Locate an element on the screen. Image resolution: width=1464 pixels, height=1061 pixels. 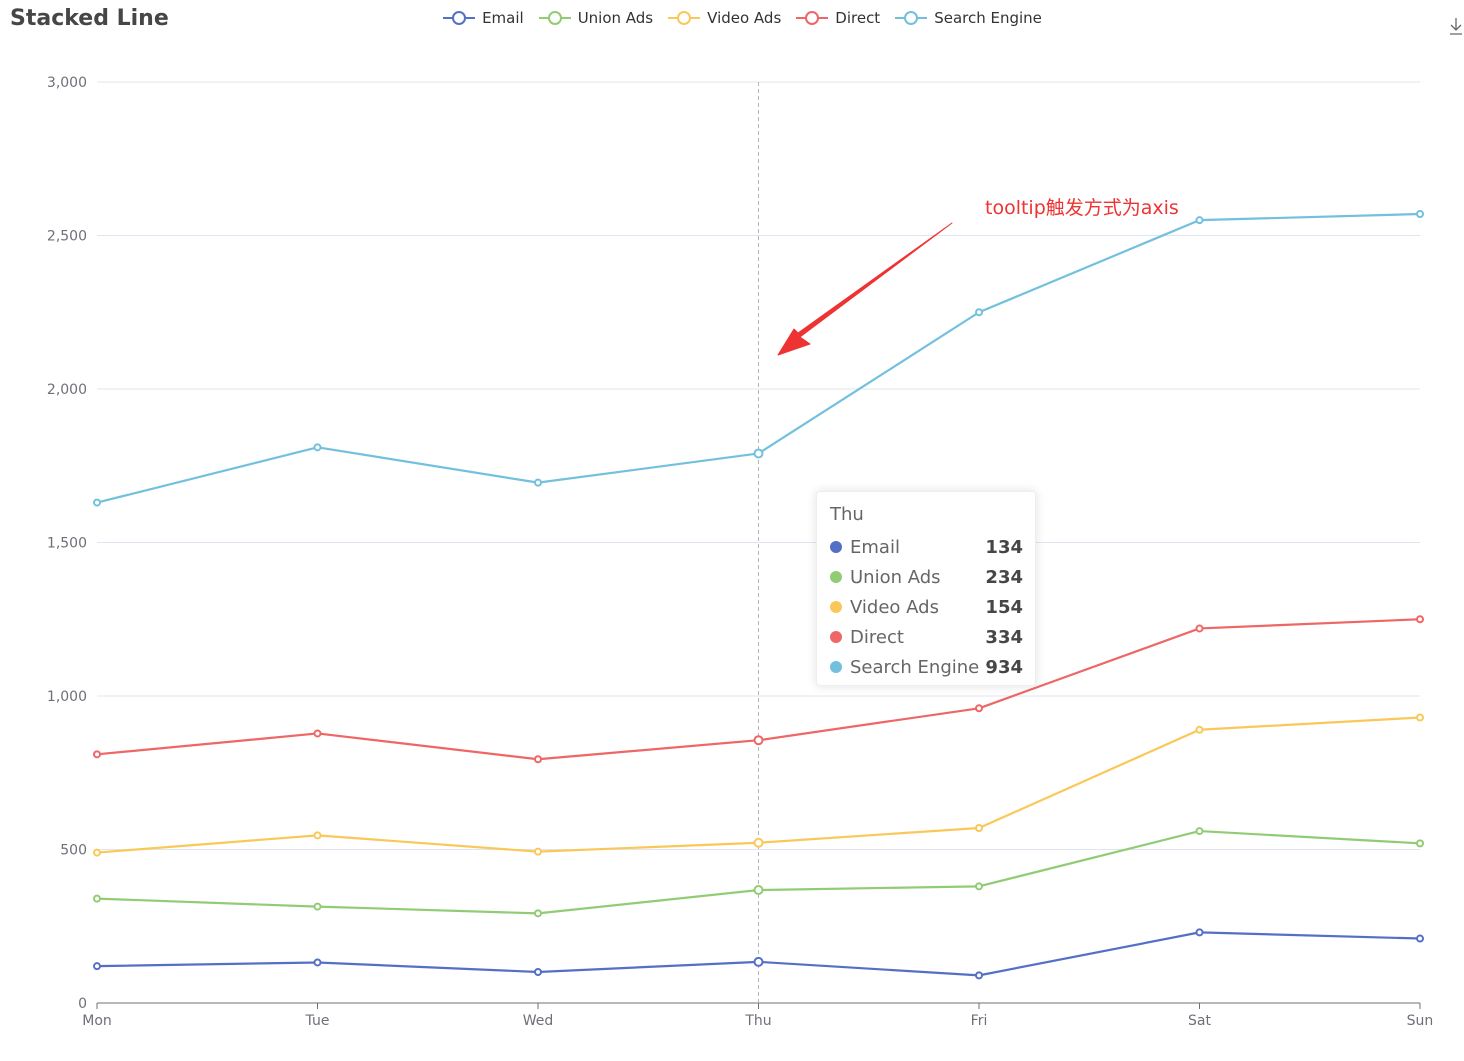
tooltip-series-name: Email is located at coordinates (875, 547).